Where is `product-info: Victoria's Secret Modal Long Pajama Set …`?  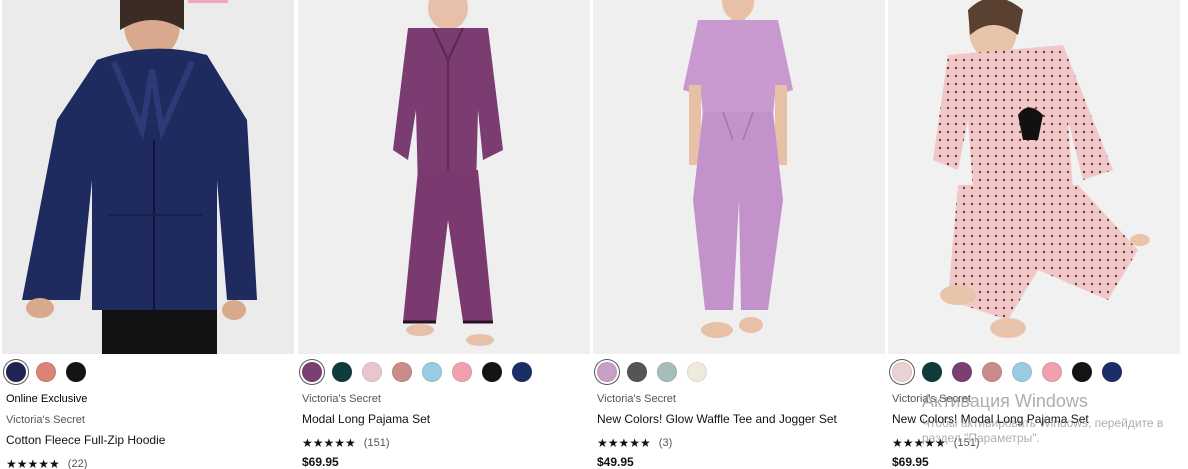
product-info: Victoria's Secret Modal Long Pajama Set … is located at coordinates (446, 430).